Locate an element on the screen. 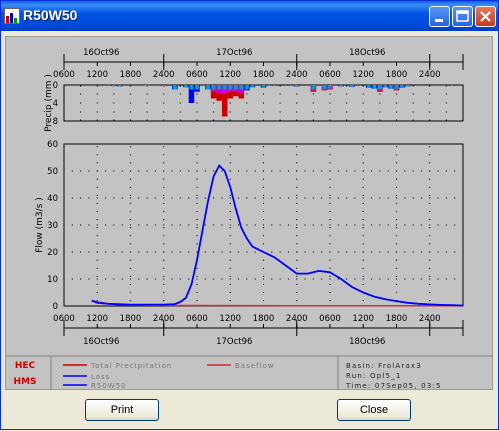  top-tick-label: 2400 is located at coordinates (430, 75).